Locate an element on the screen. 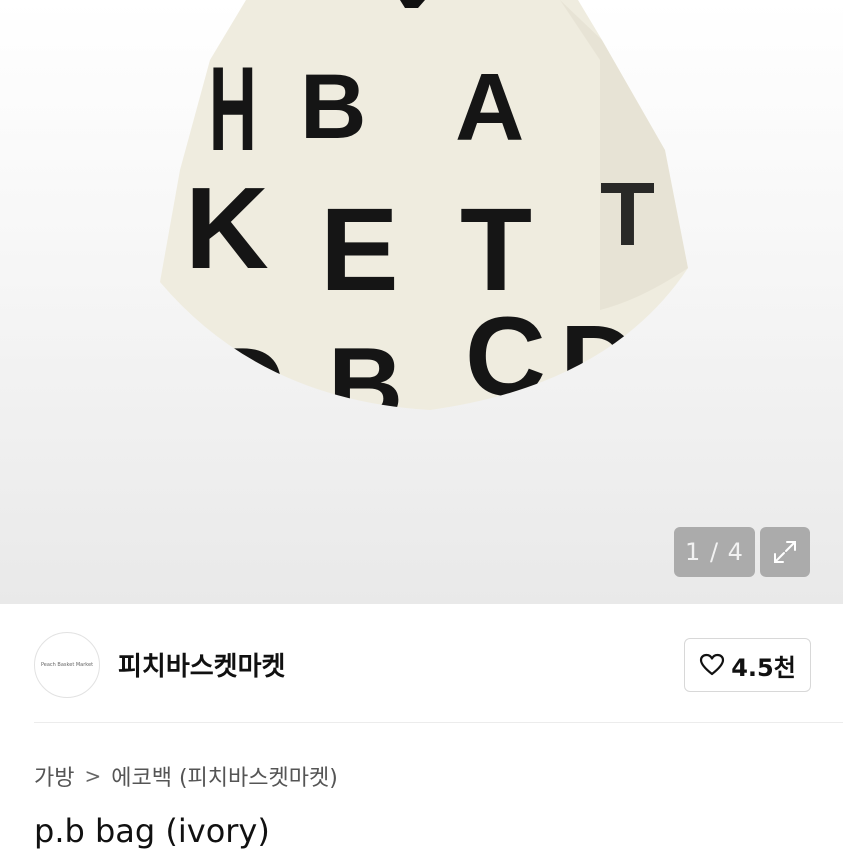  product-title: p.b bag (ivory) is located at coordinates (152, 831).